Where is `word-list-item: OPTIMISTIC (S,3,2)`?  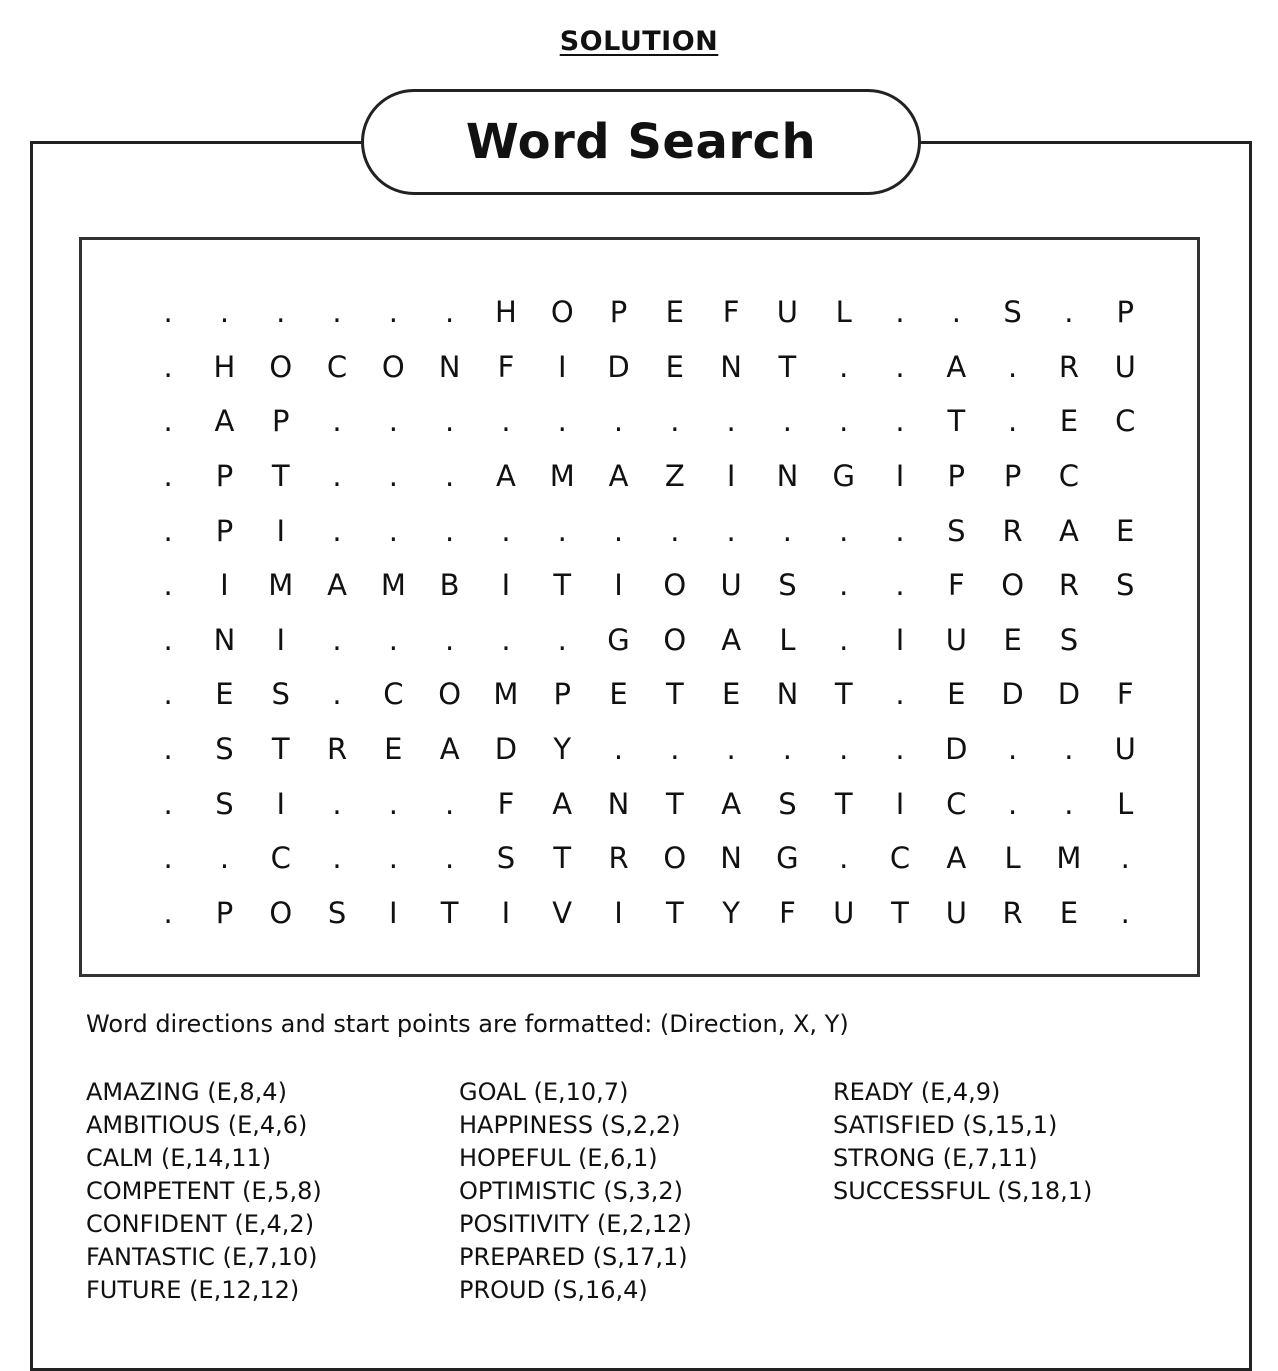
word-list-item: OPTIMISTIC (S,3,2) is located at coordinates (571, 1191).